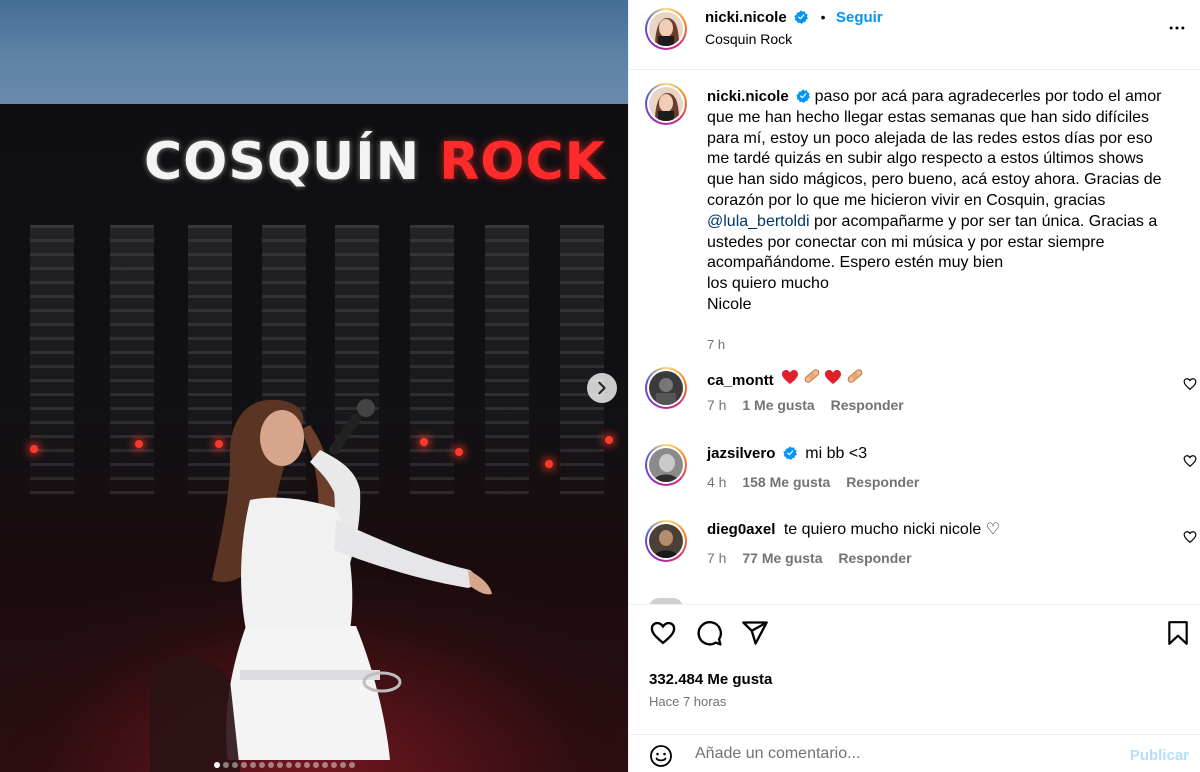  I want to click on photo-sky, so click(314, 56).